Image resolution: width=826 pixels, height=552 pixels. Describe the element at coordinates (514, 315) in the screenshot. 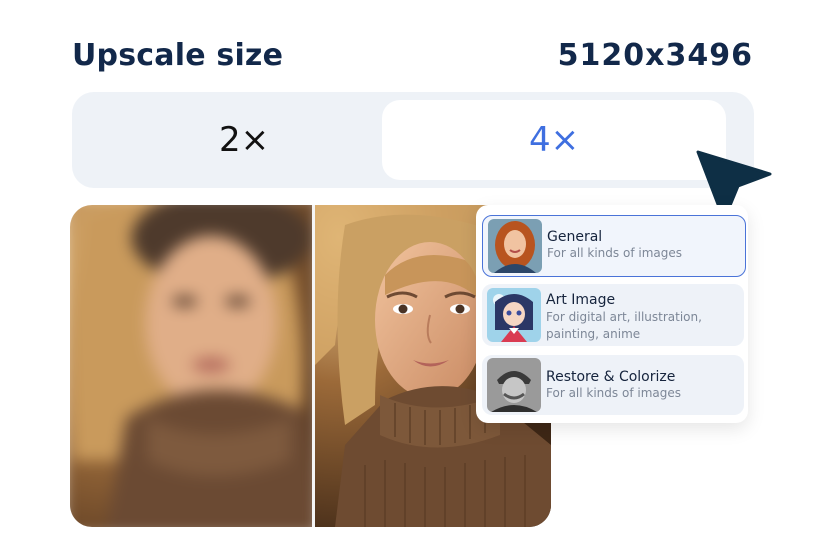

I see `art-image-thumbnail` at that location.